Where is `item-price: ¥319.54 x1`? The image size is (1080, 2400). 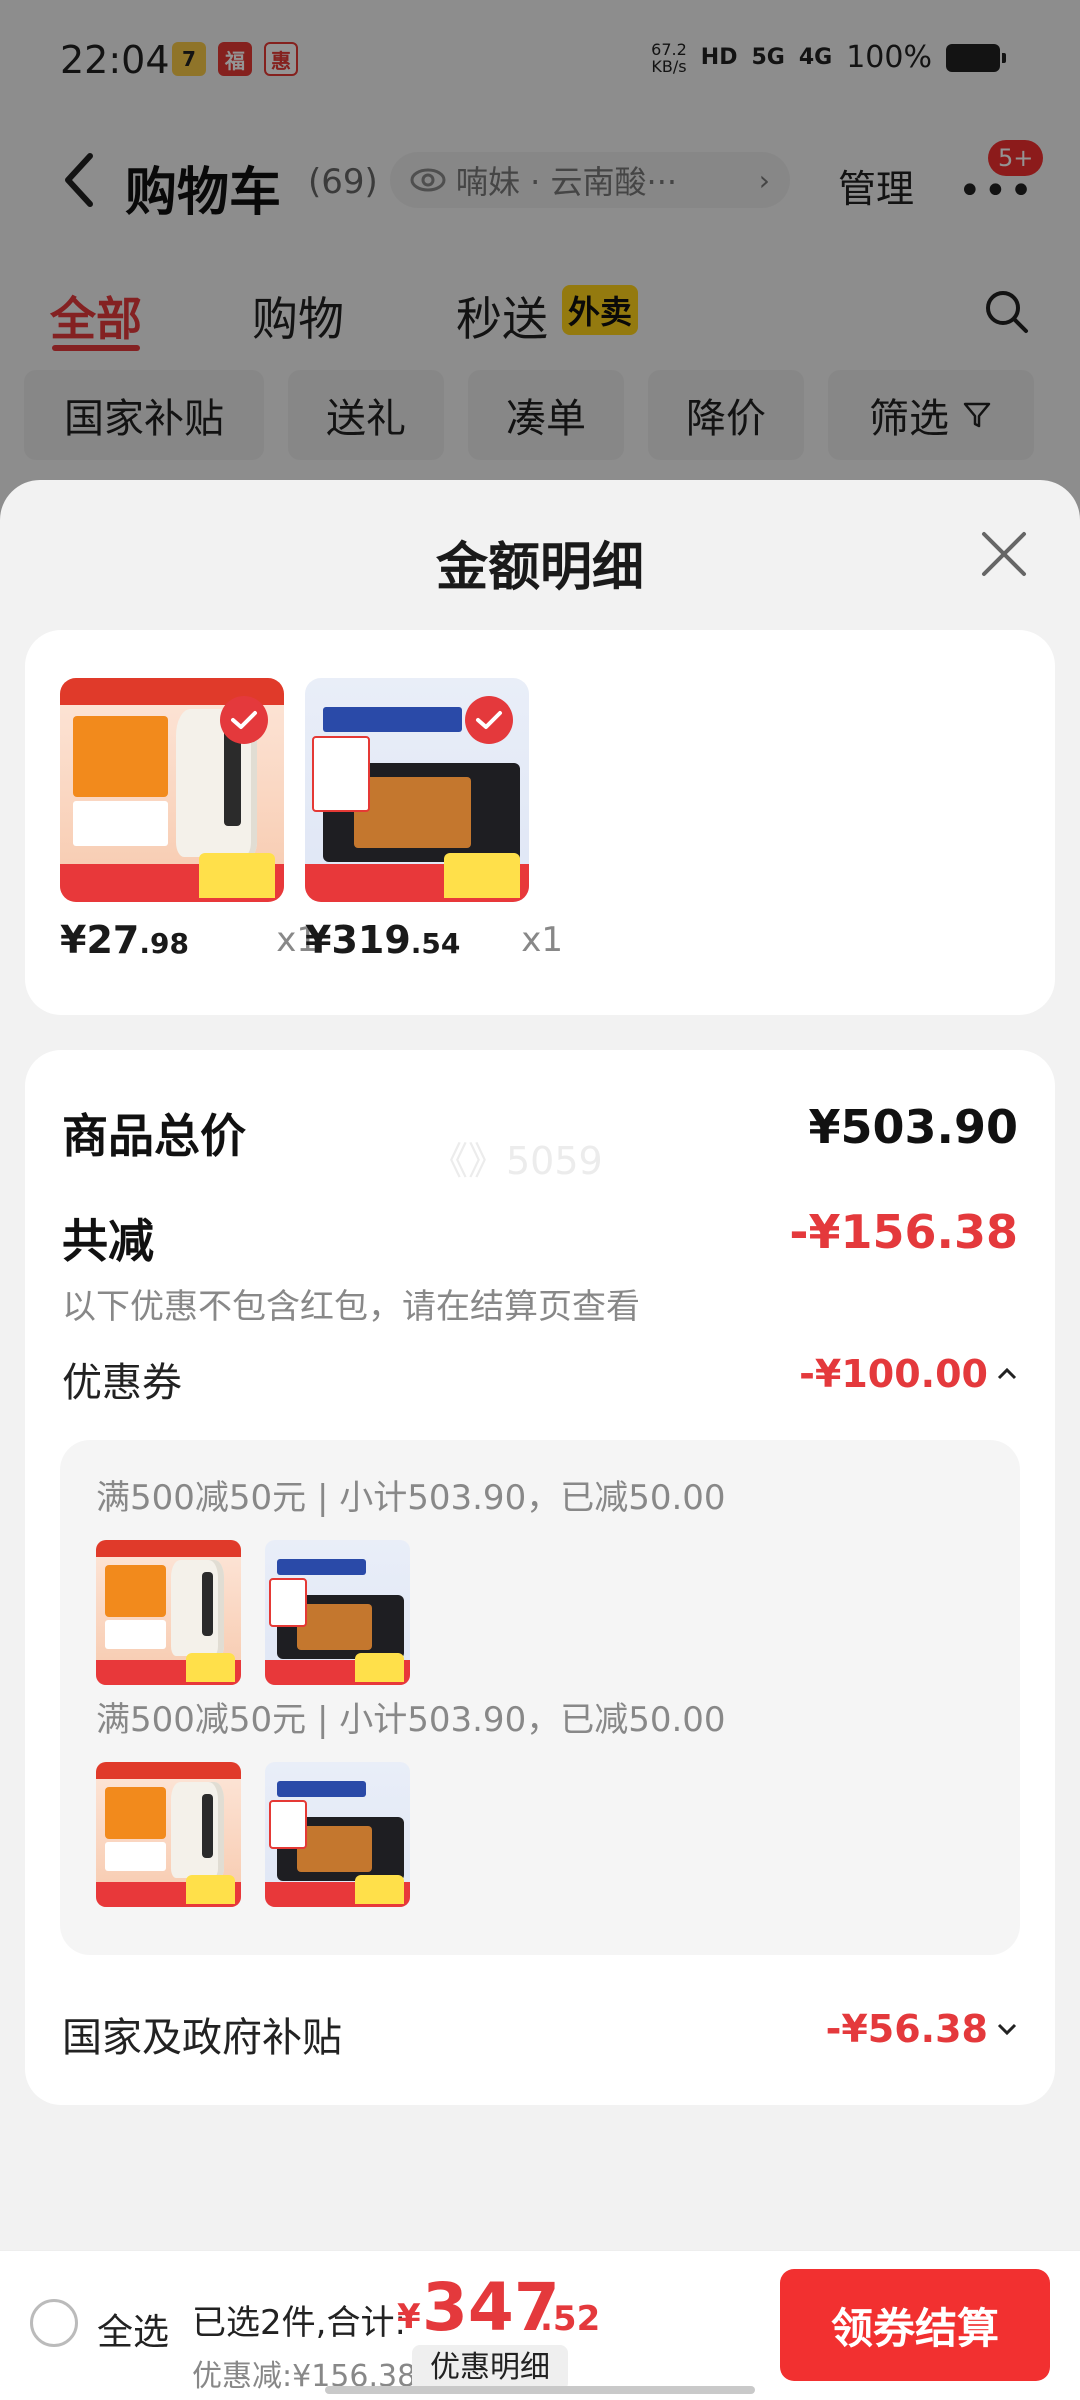
item-price: ¥319.54 x1 is located at coordinates (434, 940).